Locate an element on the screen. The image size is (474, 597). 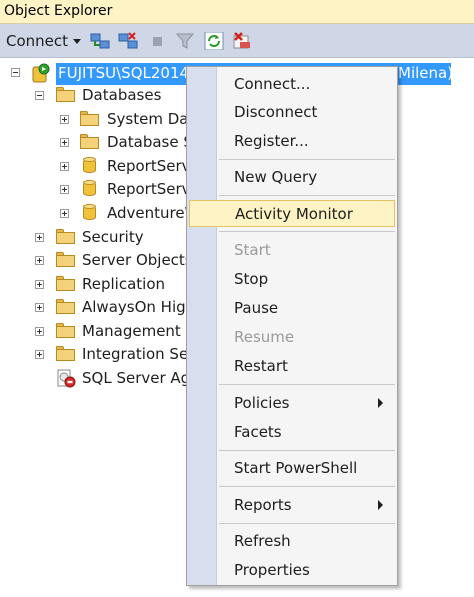
tree-item-replication: Replication is located at coordinates (123, 284).